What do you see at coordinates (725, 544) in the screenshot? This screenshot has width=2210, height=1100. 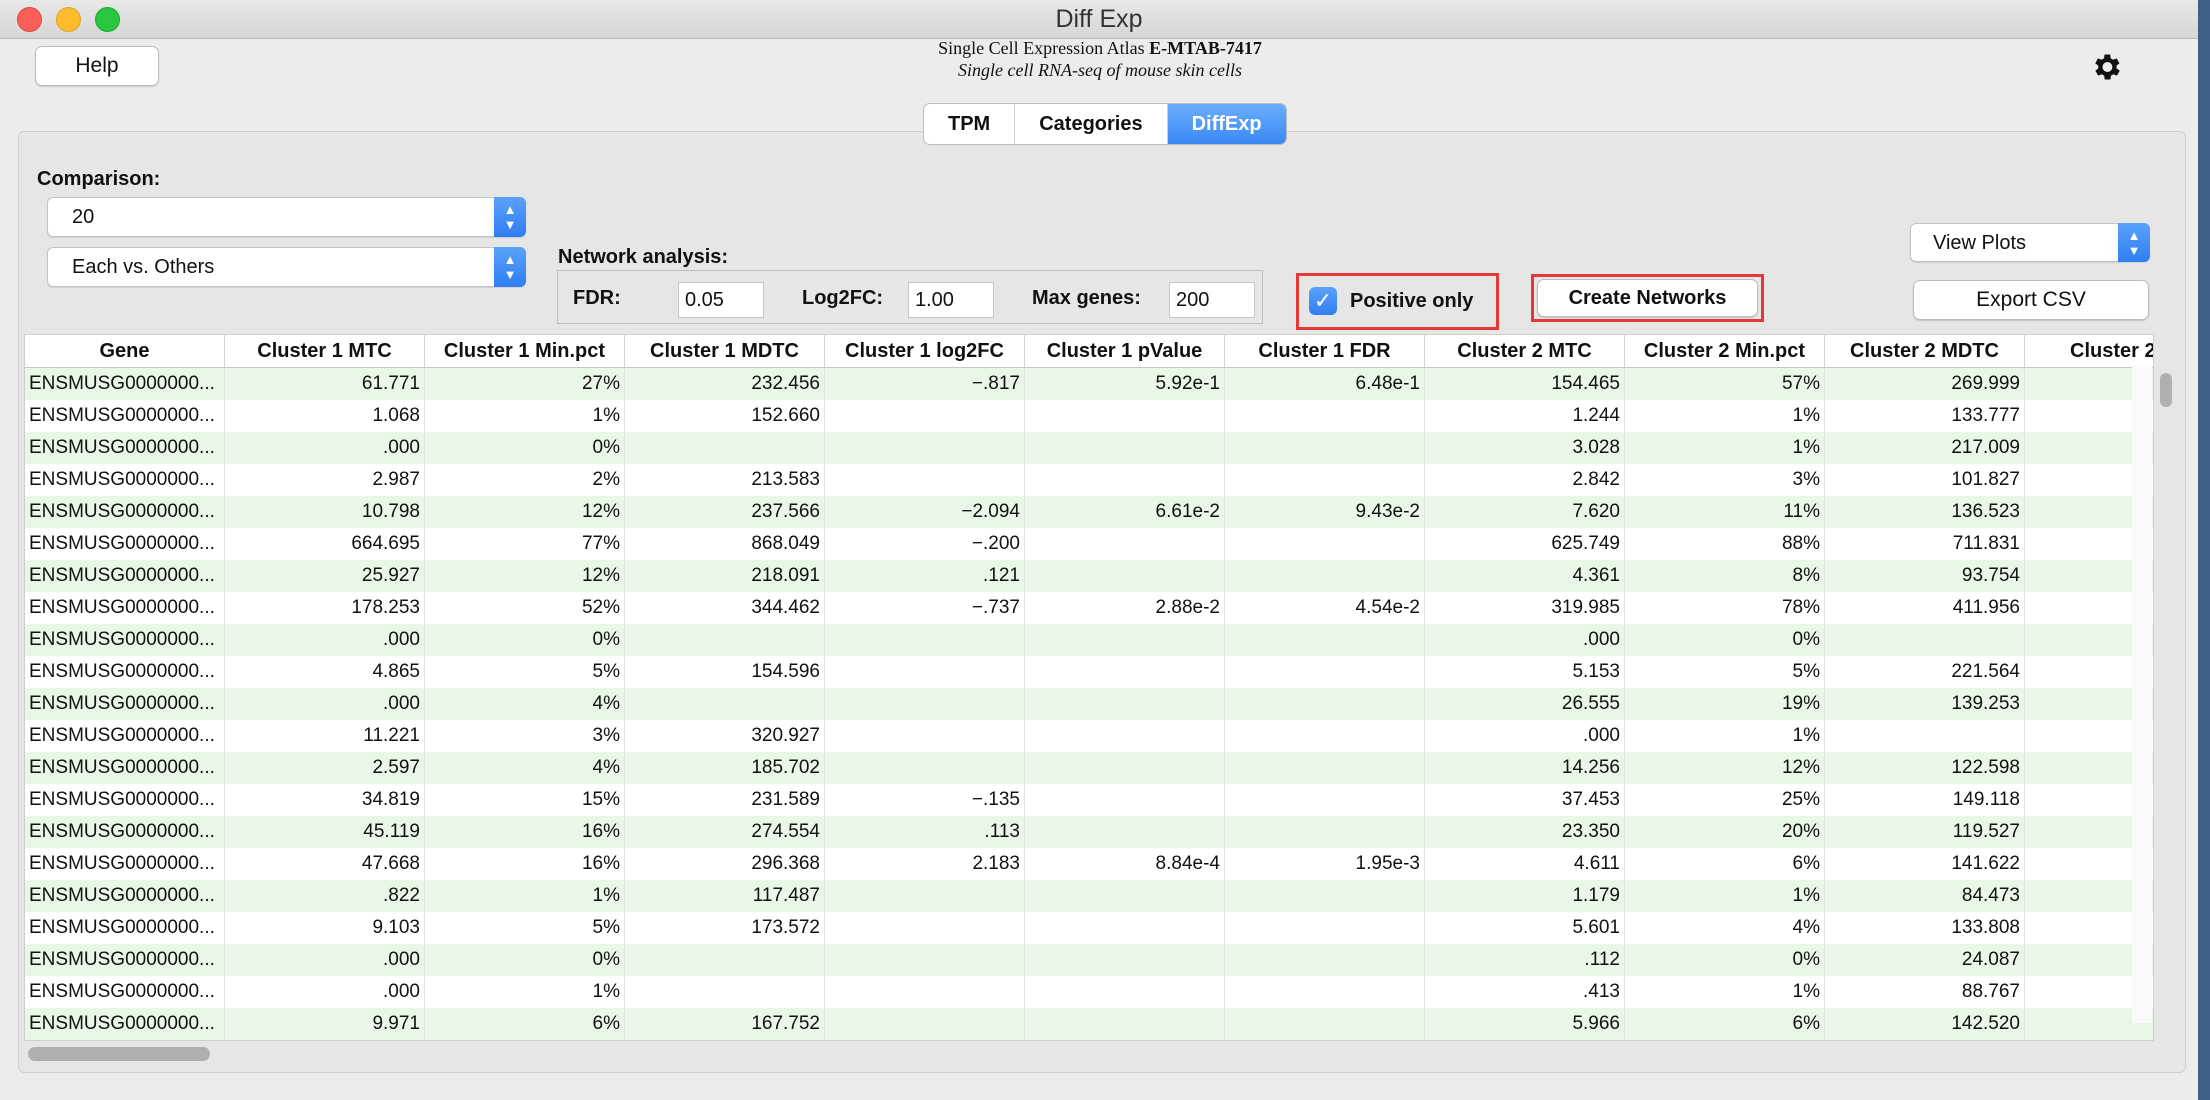 I see `table-cell: 868.049` at bounding box center [725, 544].